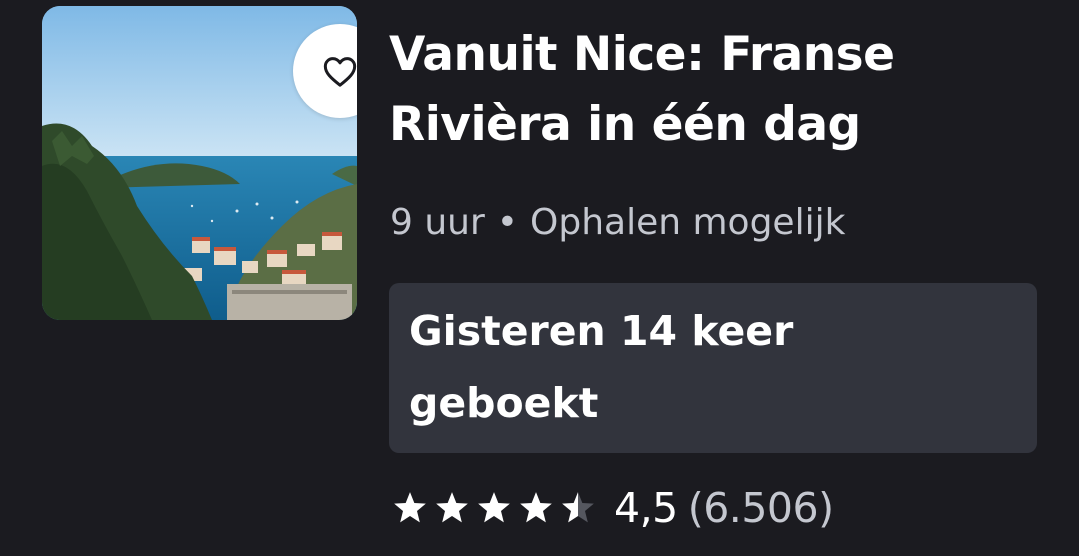 The width and height of the screenshot is (1079, 556). Describe the element at coordinates (646, 508) in the screenshot. I see `rating-value: 4,5` at that location.